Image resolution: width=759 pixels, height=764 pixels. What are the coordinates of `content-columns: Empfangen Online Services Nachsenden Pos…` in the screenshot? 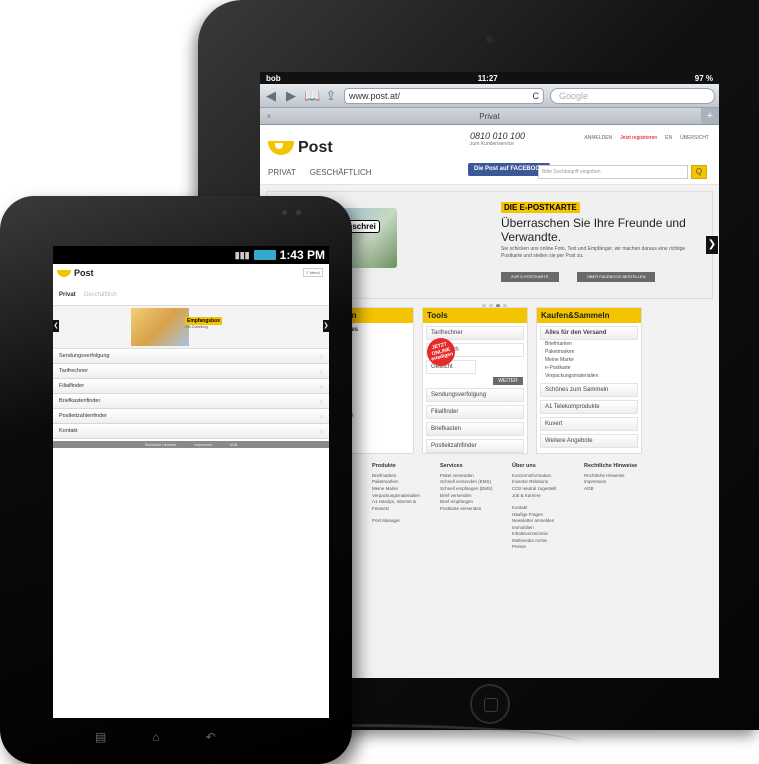 It's located at (475, 380).